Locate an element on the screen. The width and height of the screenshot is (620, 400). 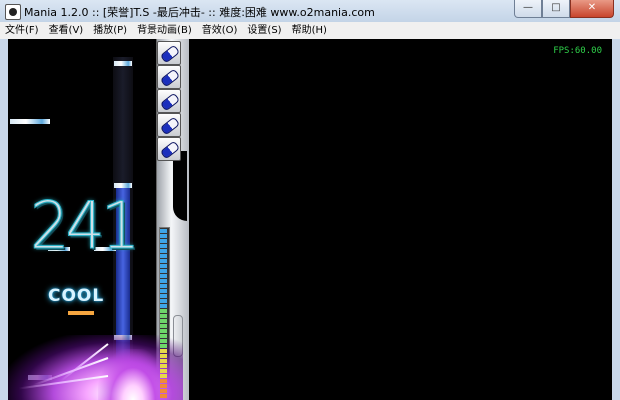
menu-help: 帮助(H) is located at coordinates (309, 30).